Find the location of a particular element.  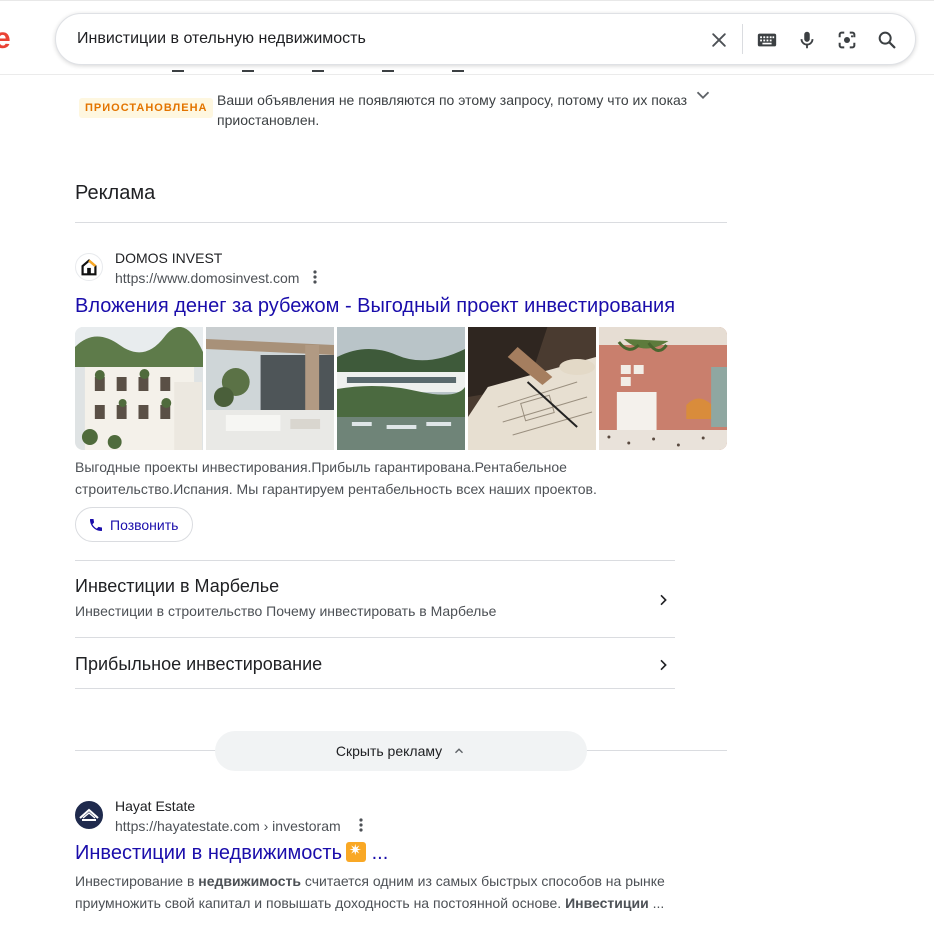

search-icon is located at coordinates (887, 40).